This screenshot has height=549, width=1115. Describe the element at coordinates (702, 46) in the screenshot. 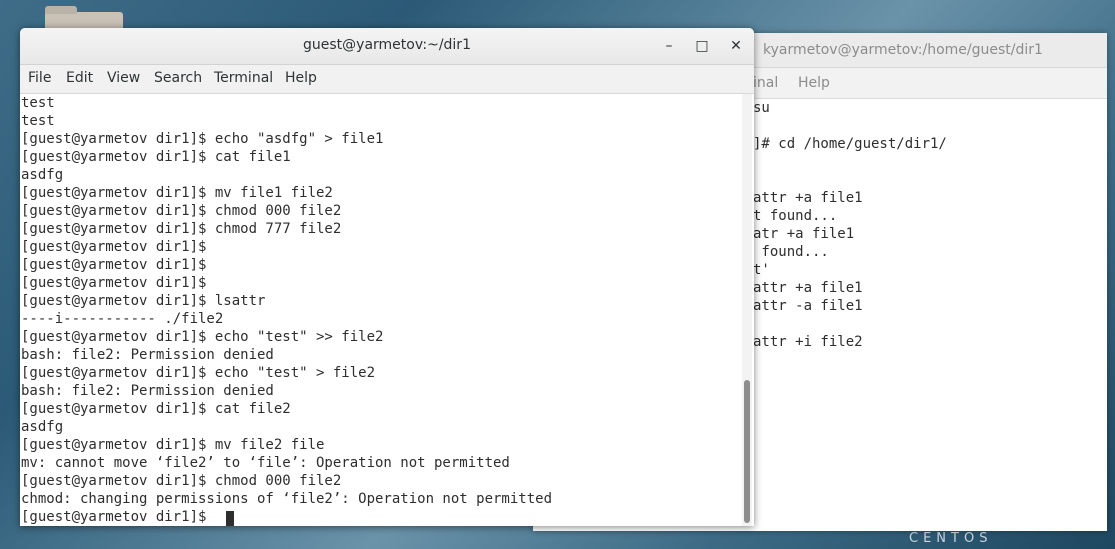

I see `maximize-button: □` at that location.